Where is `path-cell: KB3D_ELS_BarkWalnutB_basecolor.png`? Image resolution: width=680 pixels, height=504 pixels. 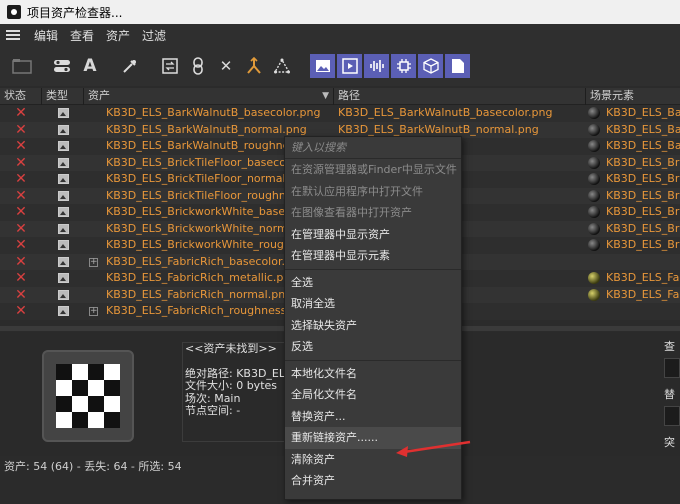
path-cell: KB3D_ELS_BarkWalnutB_basecolor.png is located at coordinates (460, 113).